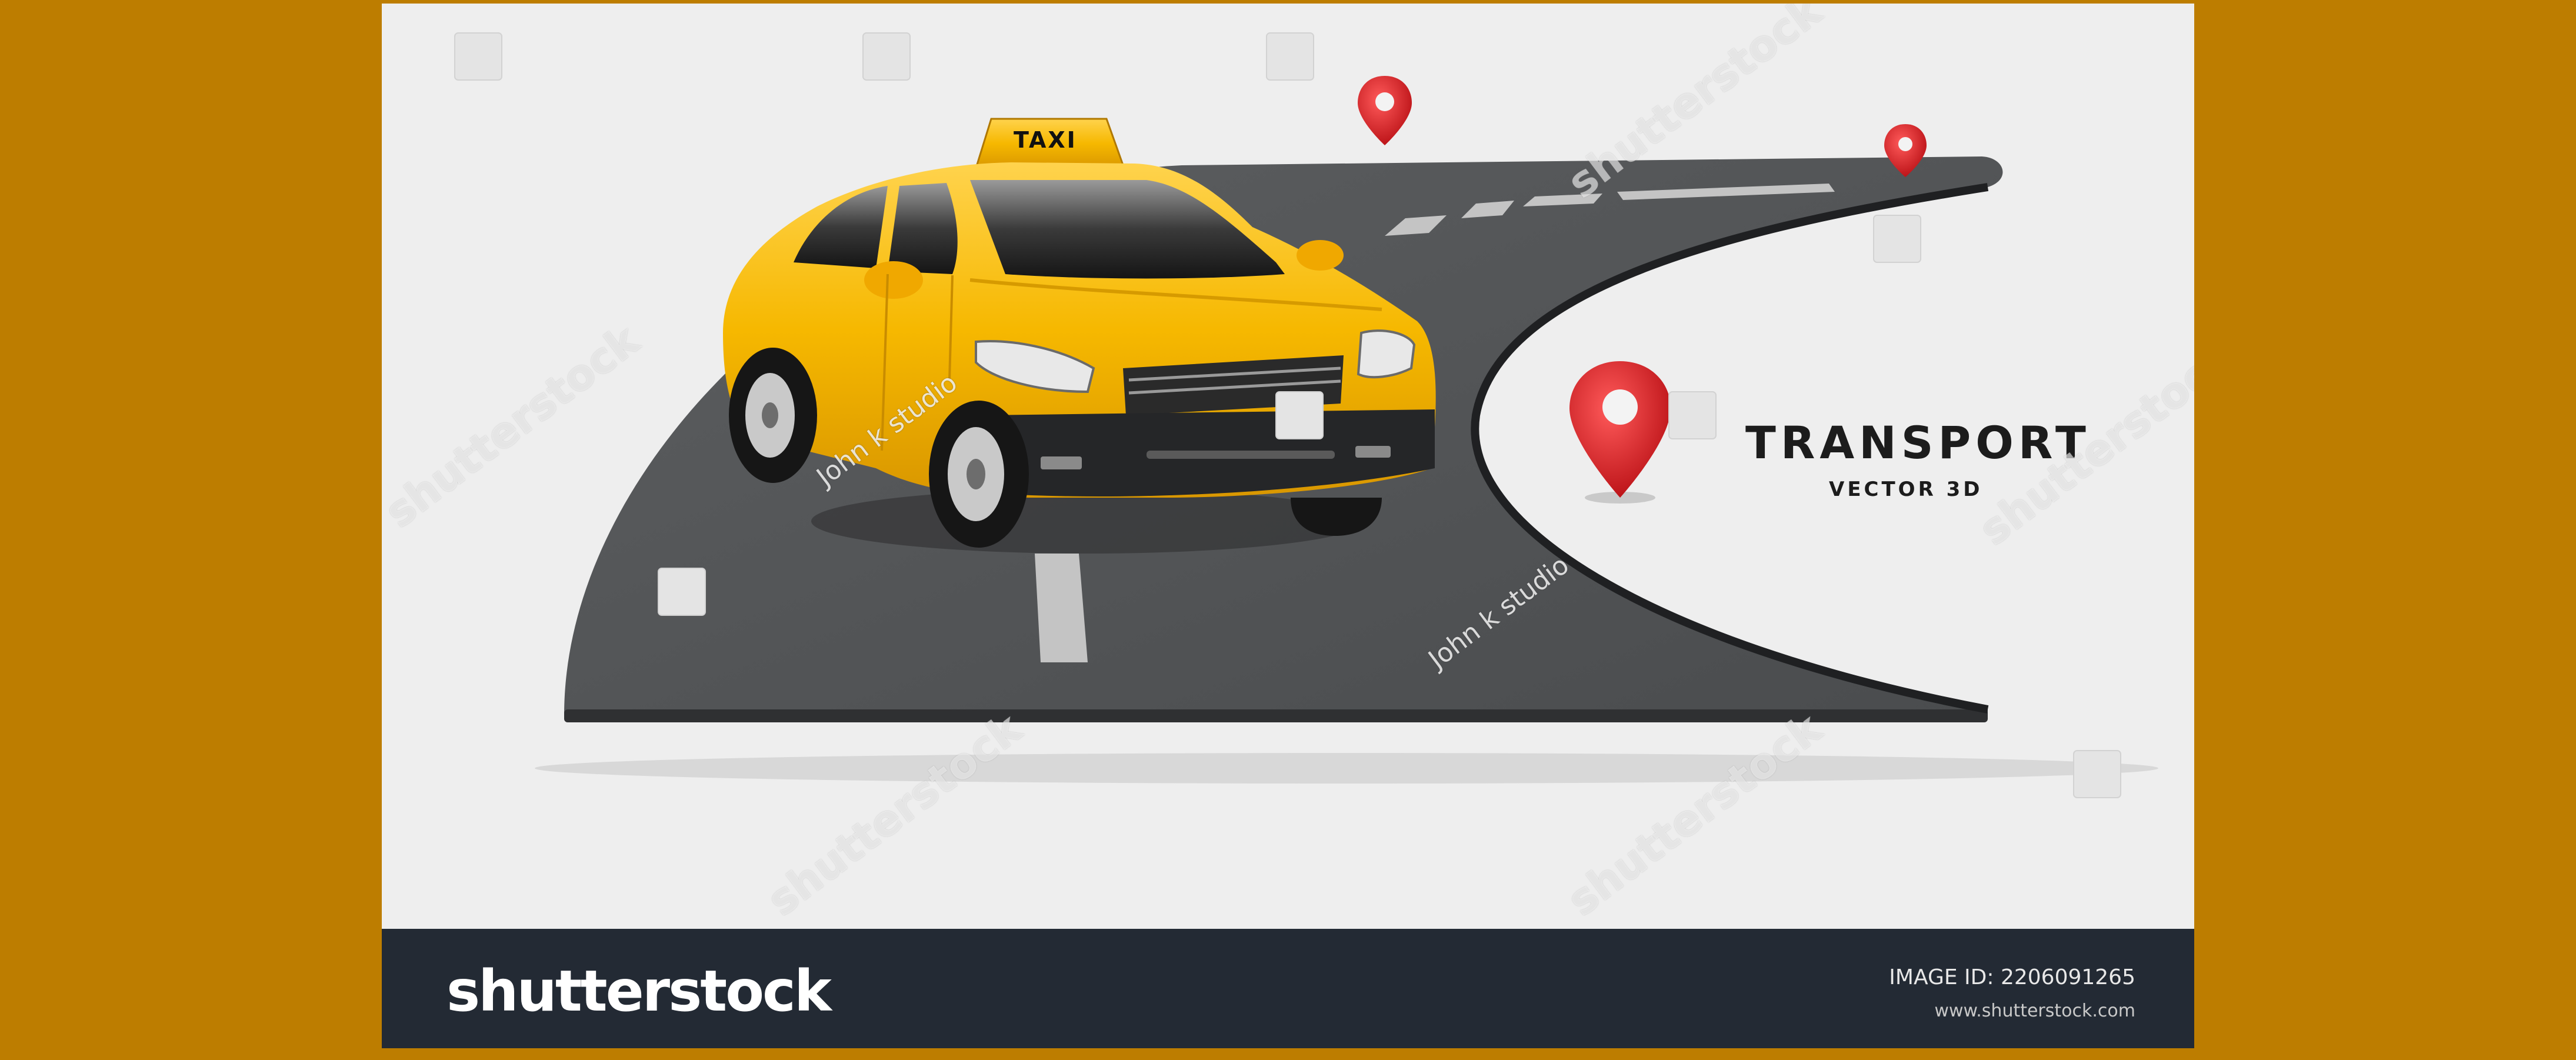  What do you see at coordinates (2034, 1011) in the screenshot?
I see `site-url: www.shutterstock.com` at bounding box center [2034, 1011].